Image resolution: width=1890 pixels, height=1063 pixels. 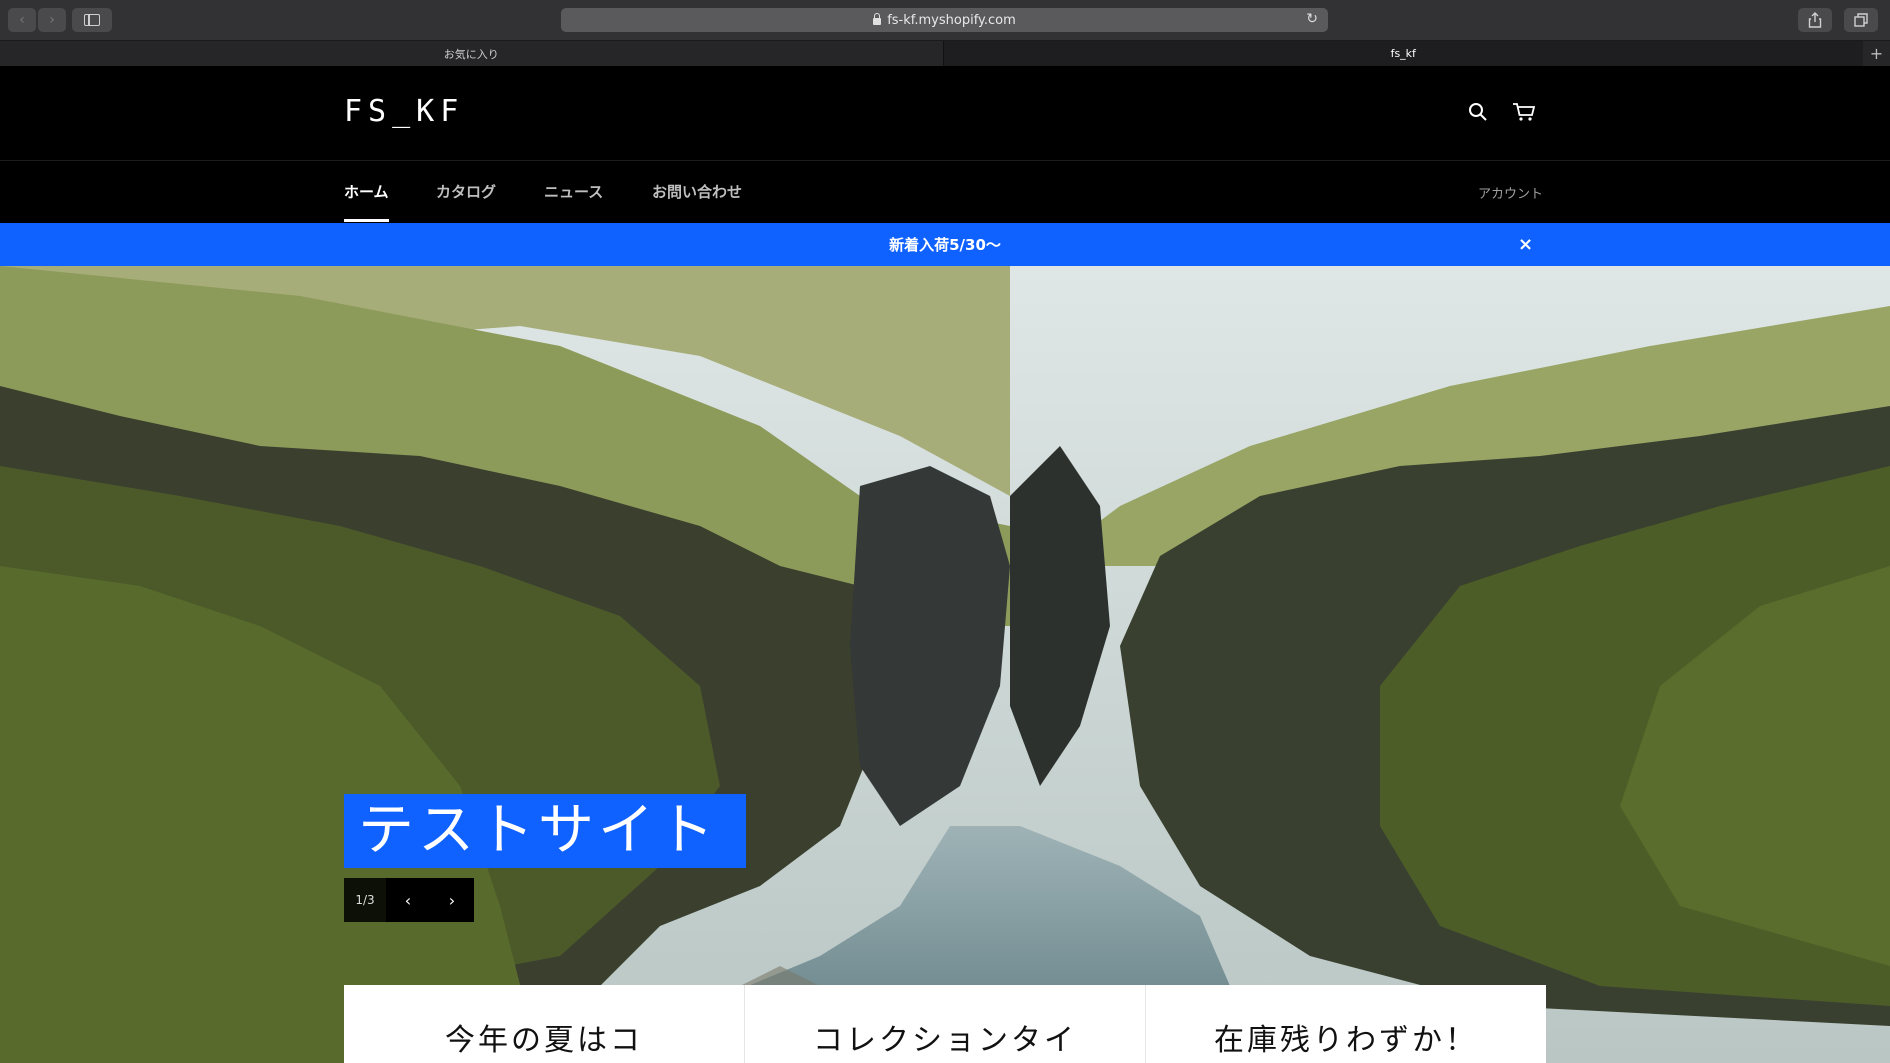 I want to click on account-link: アカウント, so click(x=1510, y=192).